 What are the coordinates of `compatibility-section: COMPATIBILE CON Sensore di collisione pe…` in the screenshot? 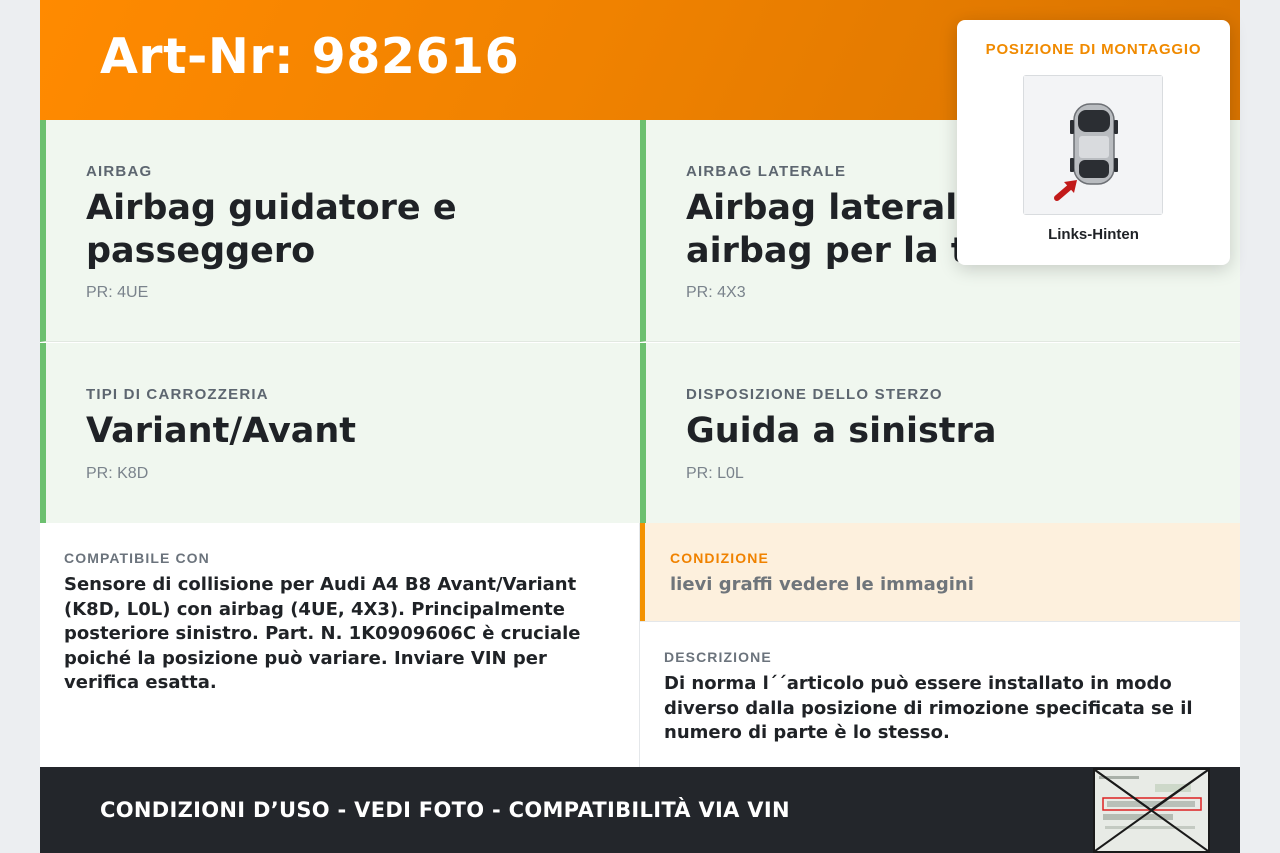 It's located at (340, 645).